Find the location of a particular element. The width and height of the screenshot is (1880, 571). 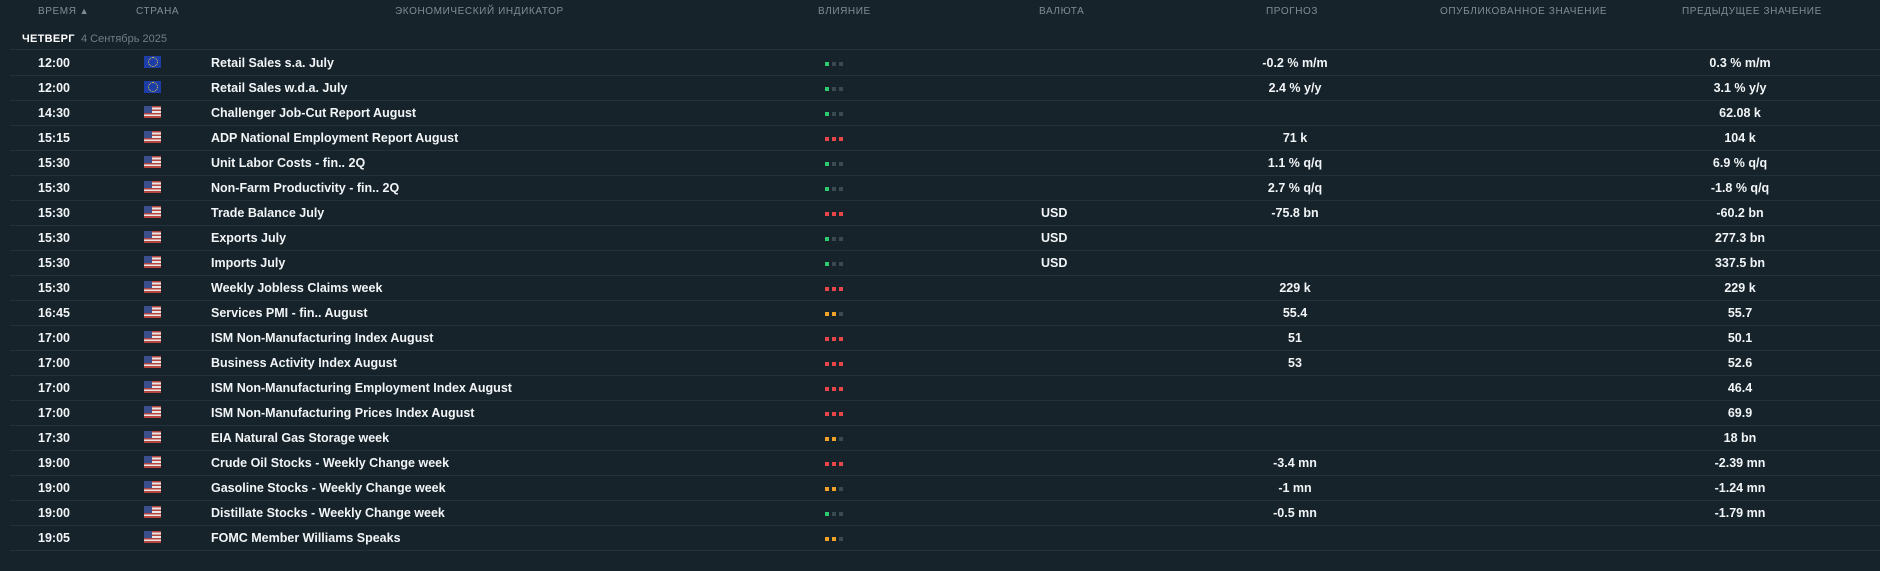

header-time: Время ▲ is located at coordinates (63, 11).